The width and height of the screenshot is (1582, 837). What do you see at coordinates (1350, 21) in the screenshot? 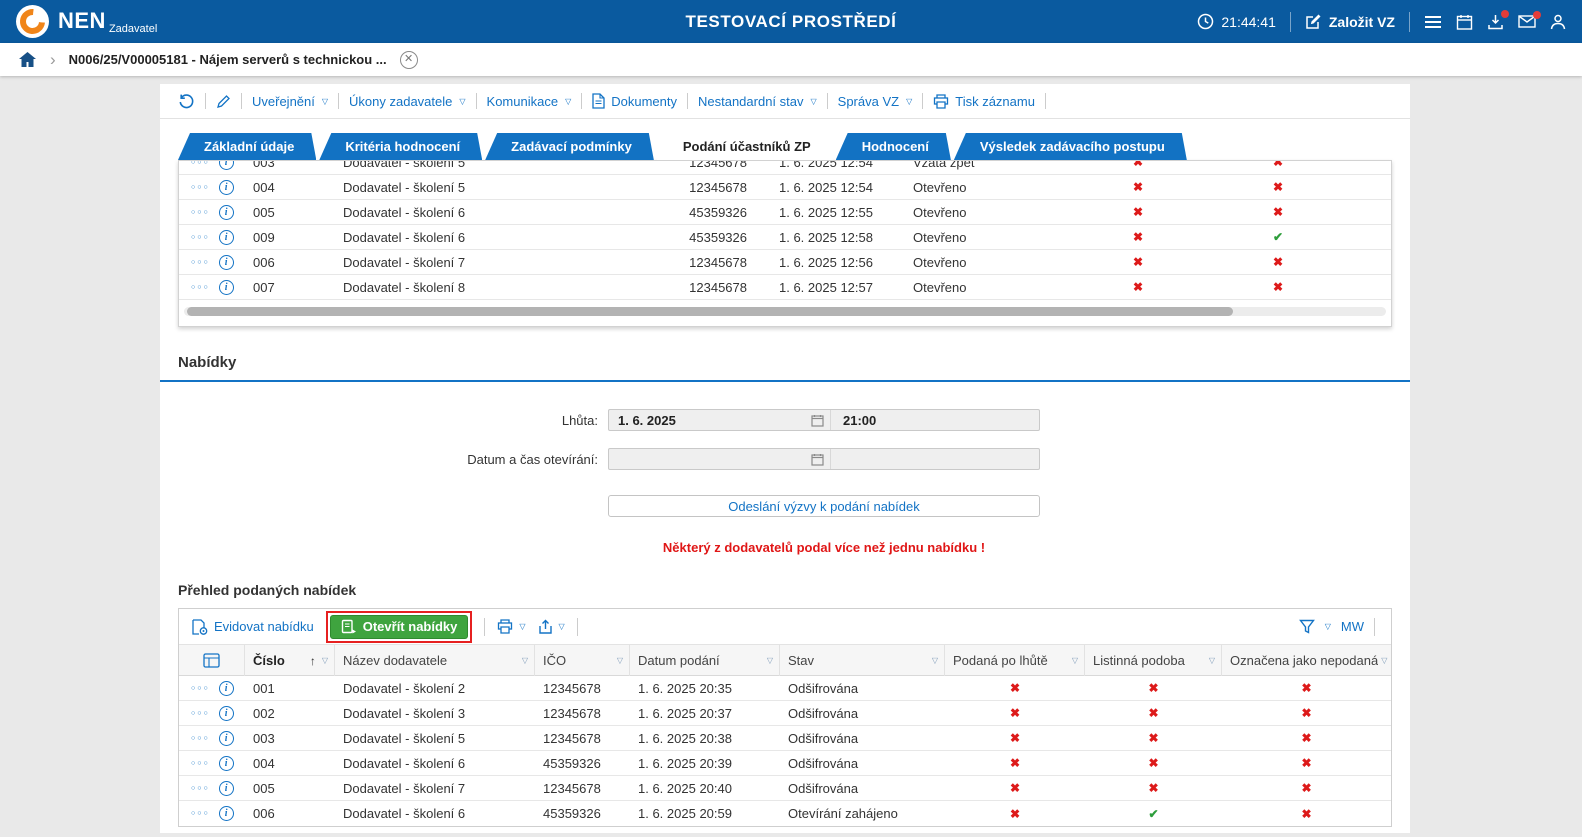
I see `create-vz-button: Založit VZ` at bounding box center [1350, 21].